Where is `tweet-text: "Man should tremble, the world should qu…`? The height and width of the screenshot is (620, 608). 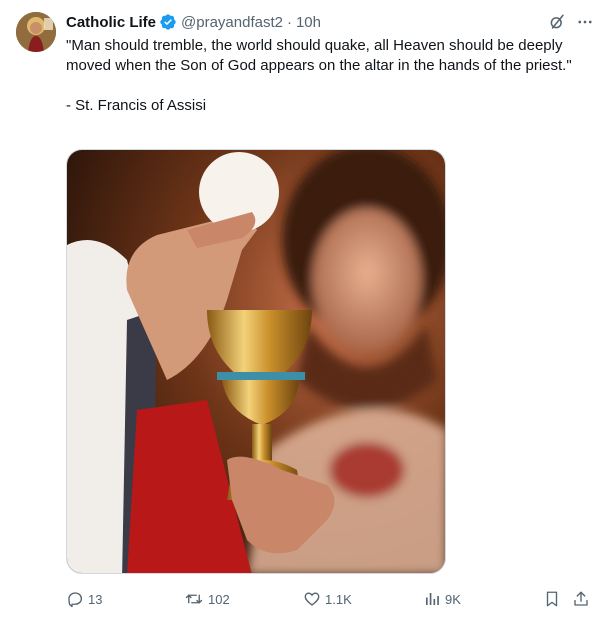 tweet-text: "Man should tremble, the world should qu… is located at coordinates (319, 75).